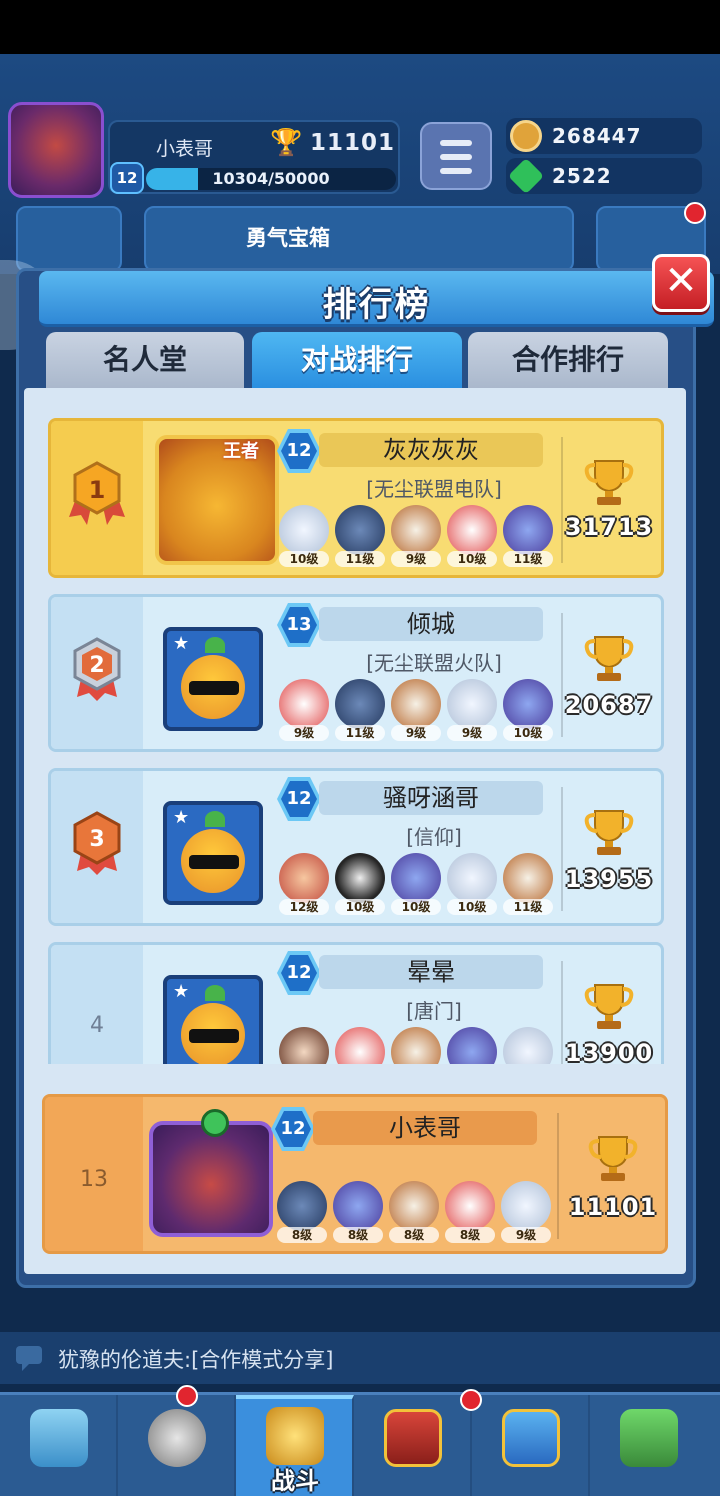 This screenshot has height=1496, width=720. I want to click on chat-message: 犹豫的伦道夫:[合作模式分享], so click(196, 1360).